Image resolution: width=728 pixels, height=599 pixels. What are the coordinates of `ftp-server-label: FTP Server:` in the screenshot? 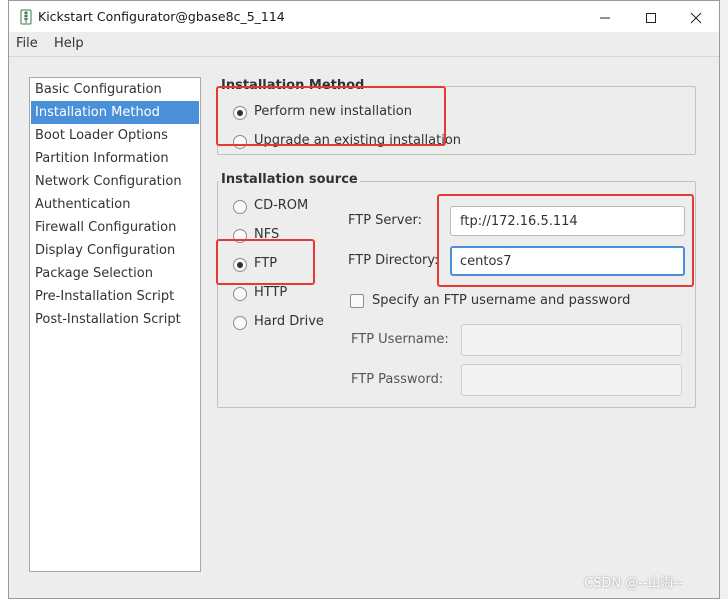 It's located at (385, 220).